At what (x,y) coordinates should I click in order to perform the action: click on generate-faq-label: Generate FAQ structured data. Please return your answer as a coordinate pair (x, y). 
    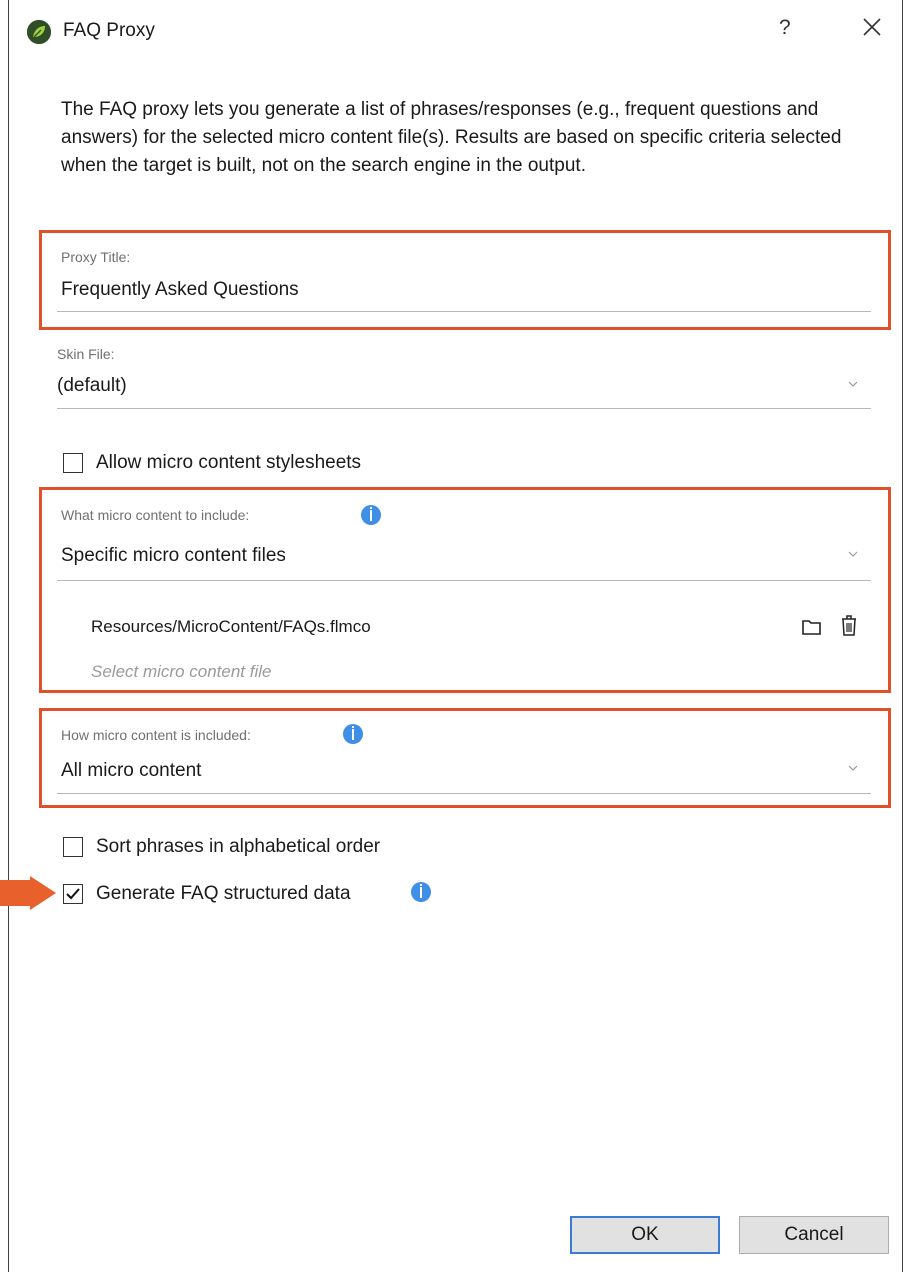
    Looking at the image, I should click on (223, 893).